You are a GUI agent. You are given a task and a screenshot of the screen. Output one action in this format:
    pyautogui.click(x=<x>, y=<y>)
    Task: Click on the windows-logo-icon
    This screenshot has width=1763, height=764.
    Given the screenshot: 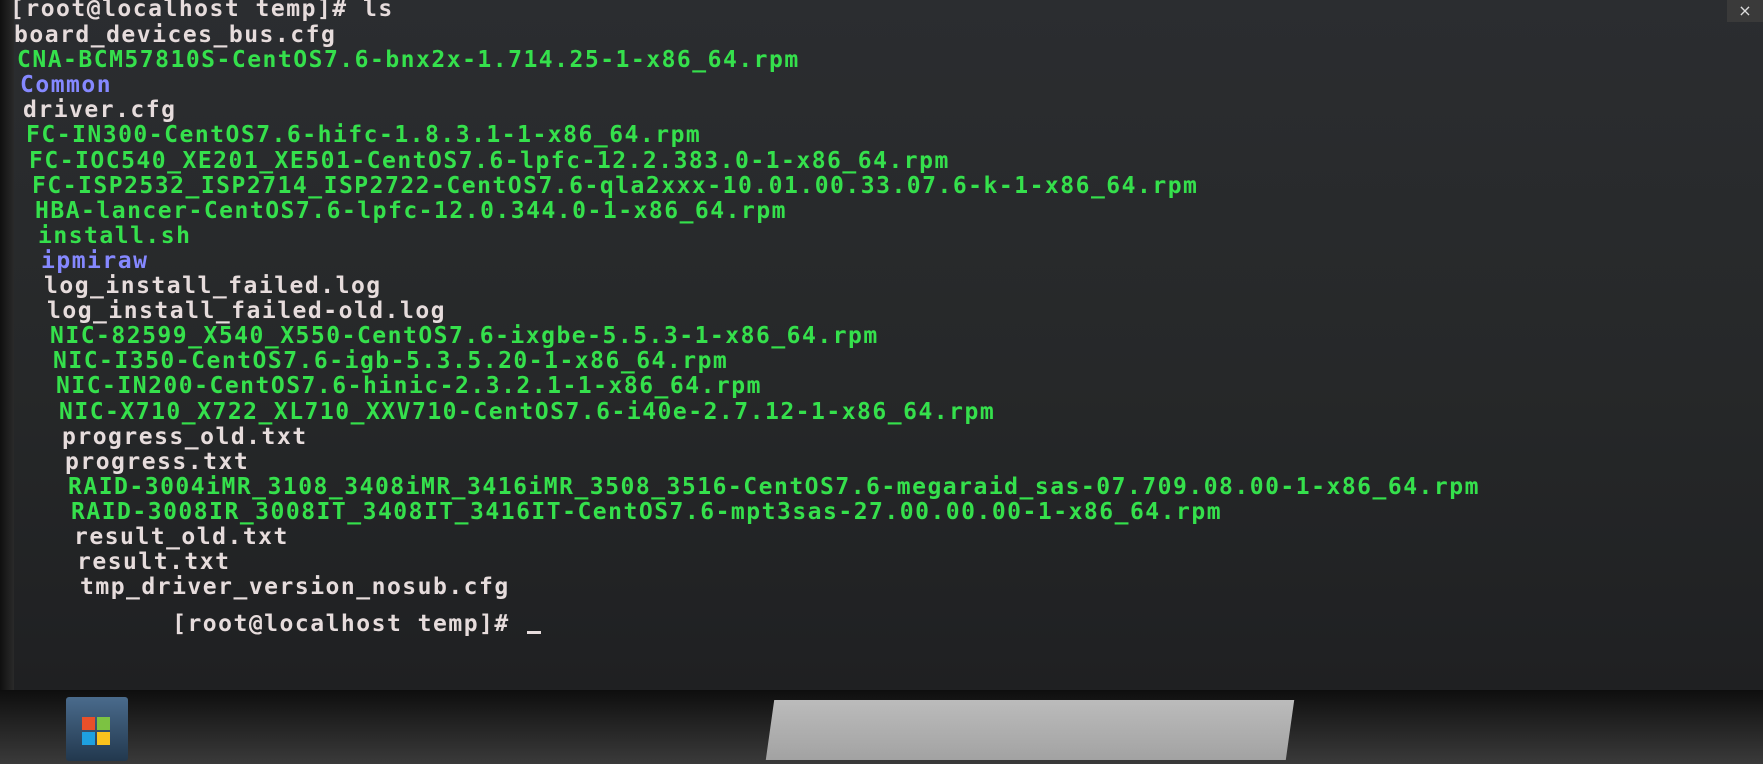 What is the action you would take?
    pyautogui.click(x=97, y=729)
    